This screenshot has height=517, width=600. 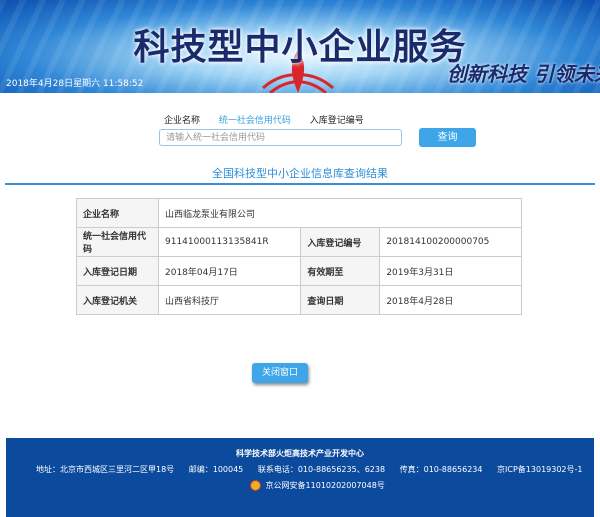 I want to click on tab-registration-number: 入库登记编号, so click(x=337, y=121).